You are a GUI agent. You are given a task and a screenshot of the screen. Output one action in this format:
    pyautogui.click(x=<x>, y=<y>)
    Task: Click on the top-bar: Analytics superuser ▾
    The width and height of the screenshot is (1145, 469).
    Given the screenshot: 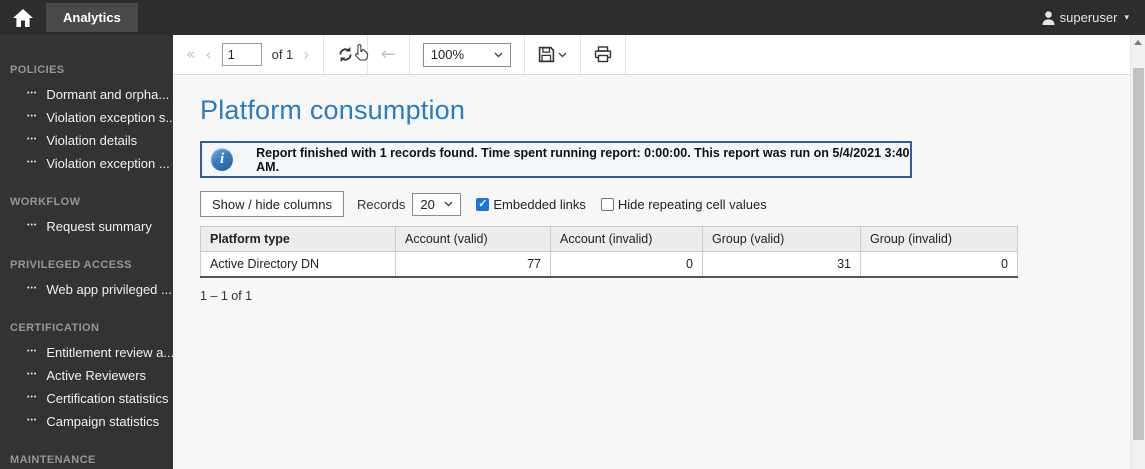 What is the action you would take?
    pyautogui.click(x=572, y=17)
    